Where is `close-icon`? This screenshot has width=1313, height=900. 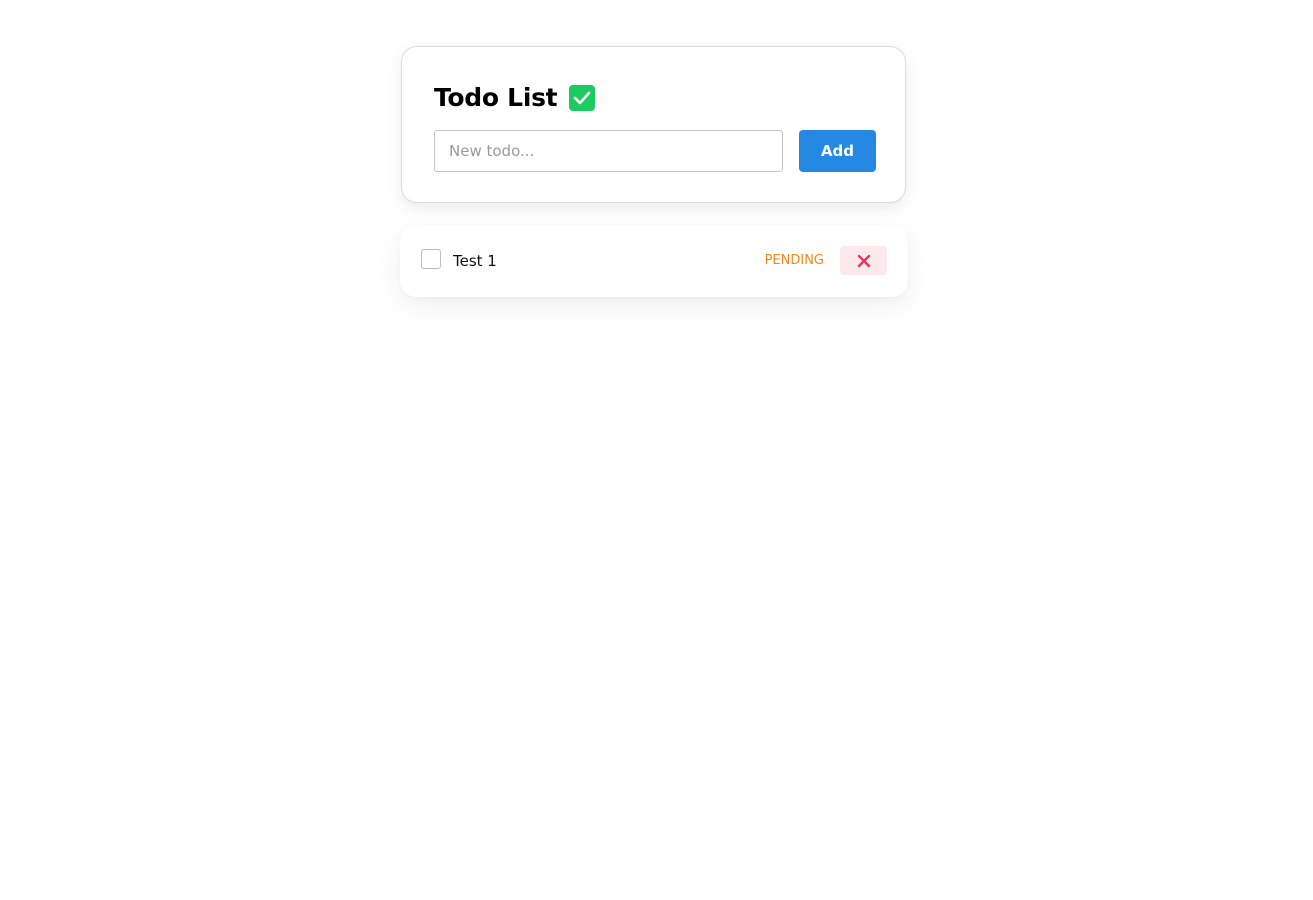 close-icon is located at coordinates (864, 261).